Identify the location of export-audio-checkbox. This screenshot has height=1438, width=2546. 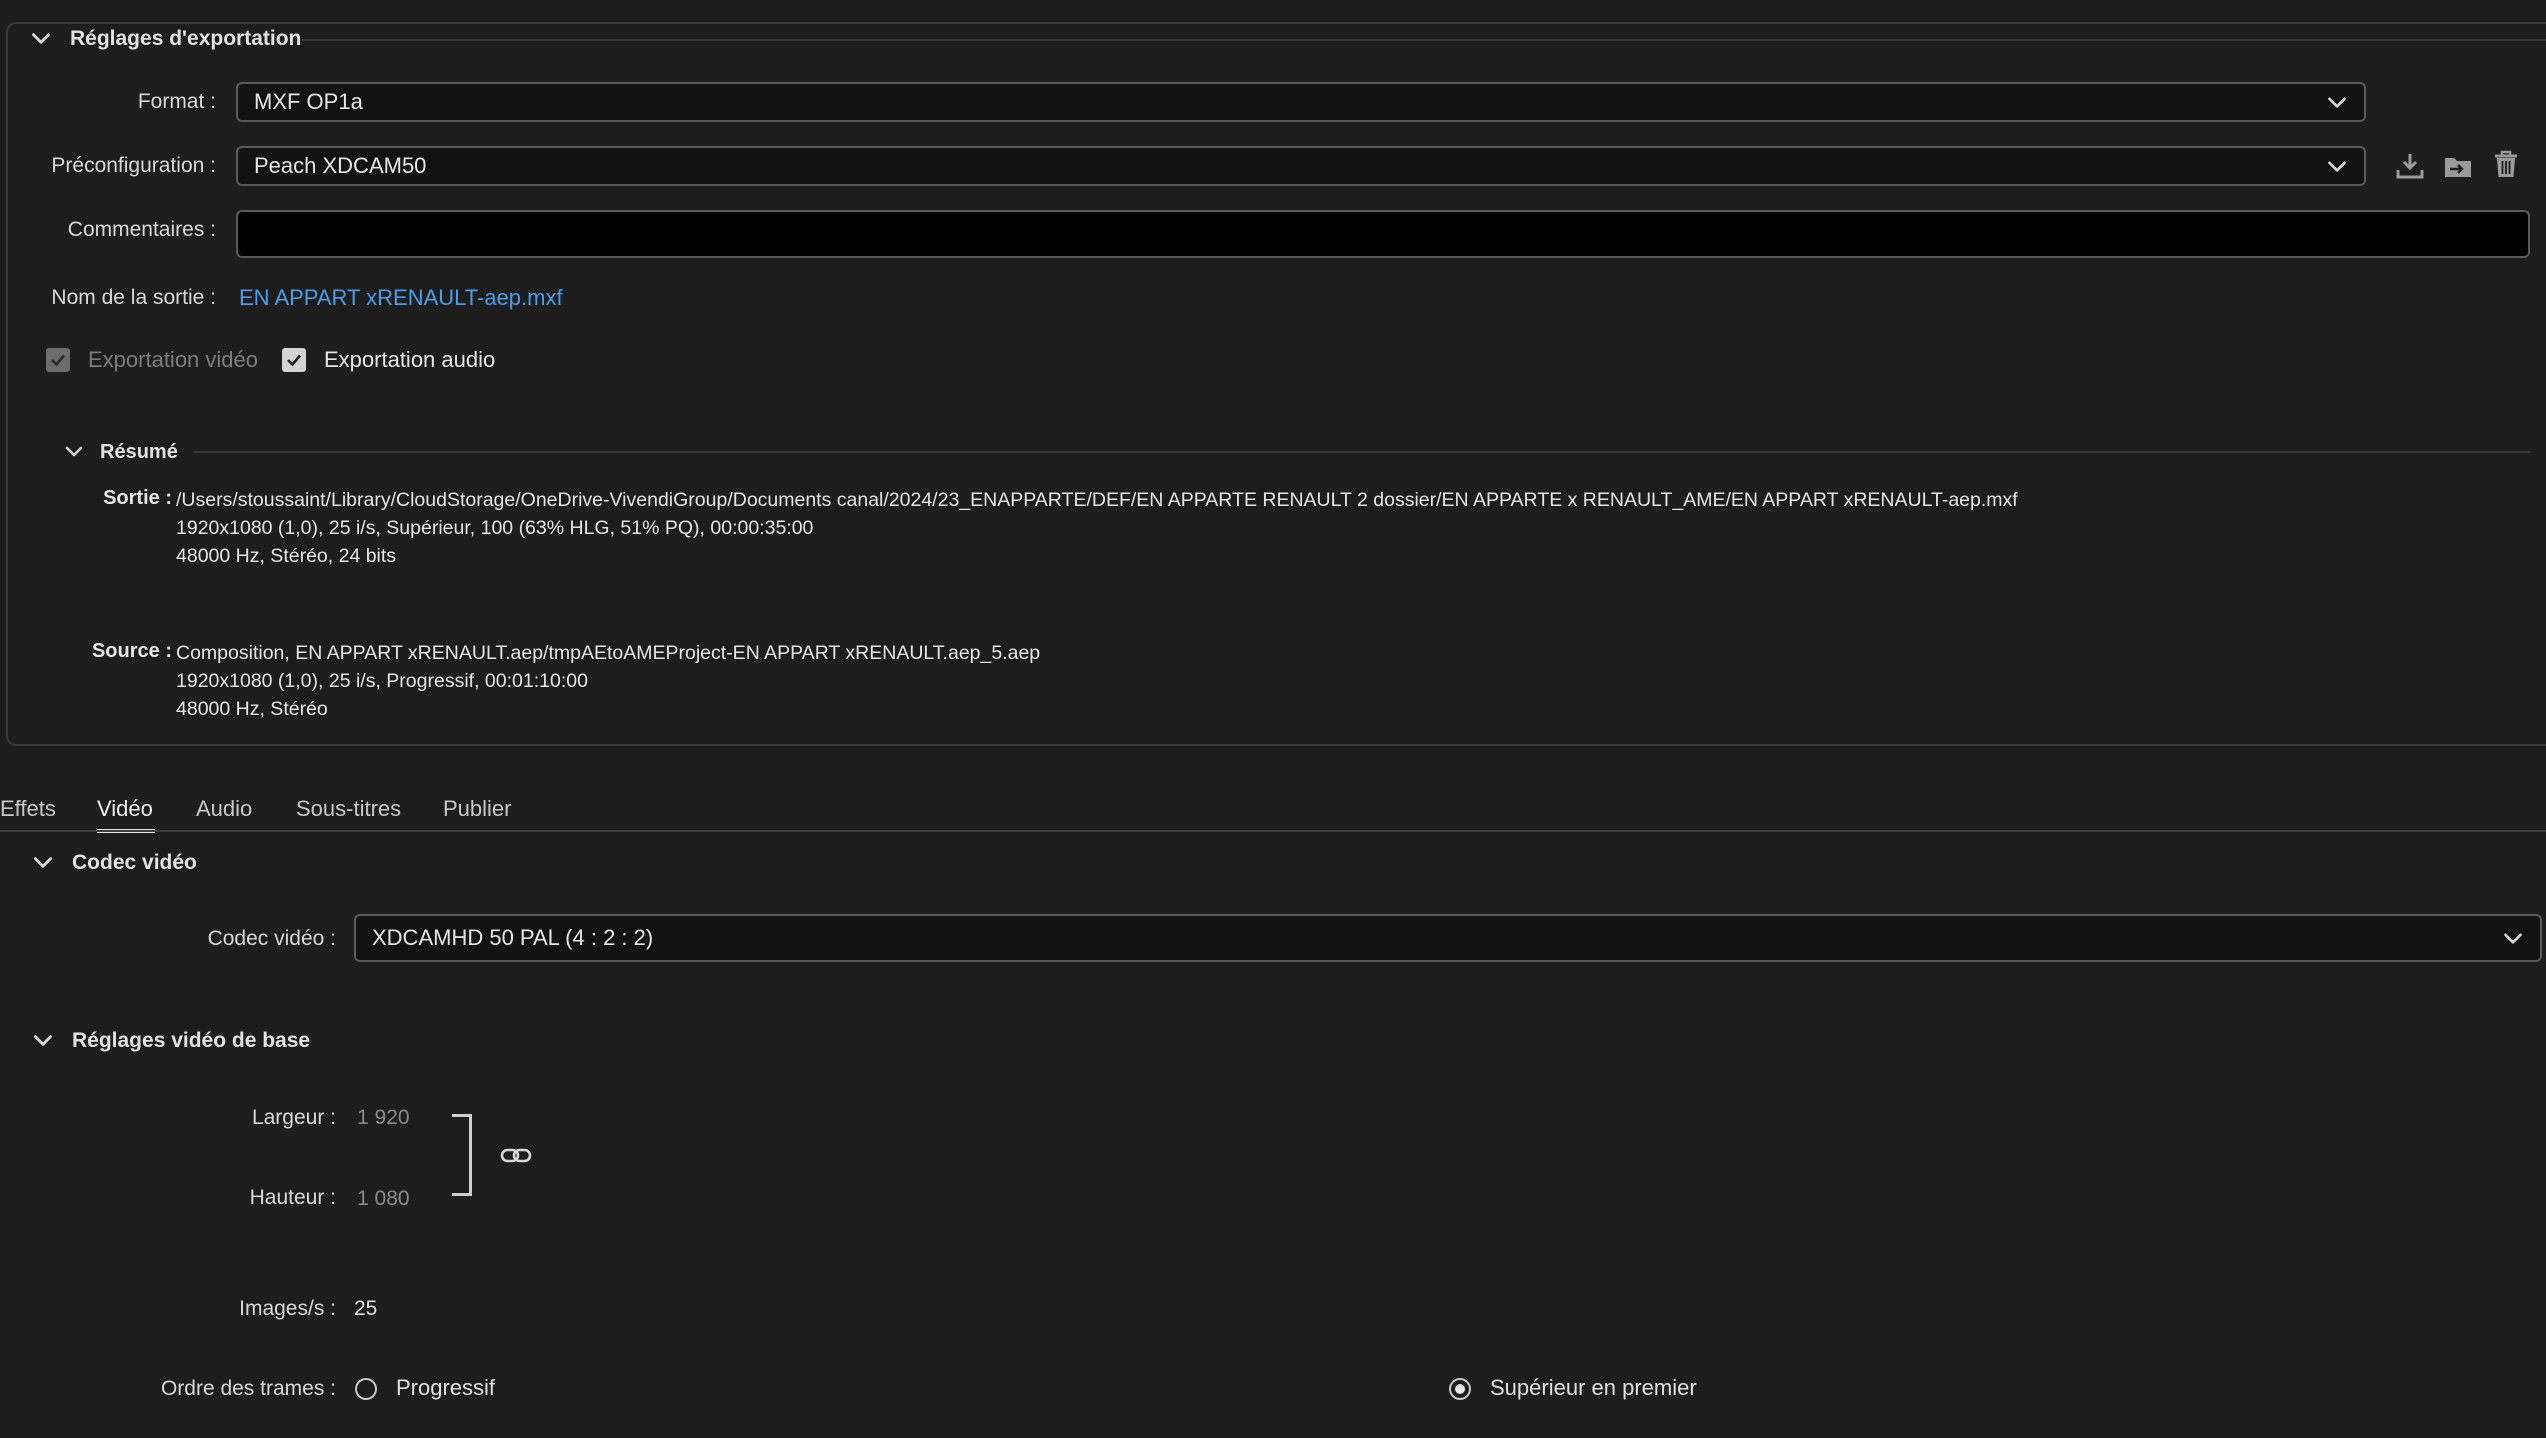
(294, 360).